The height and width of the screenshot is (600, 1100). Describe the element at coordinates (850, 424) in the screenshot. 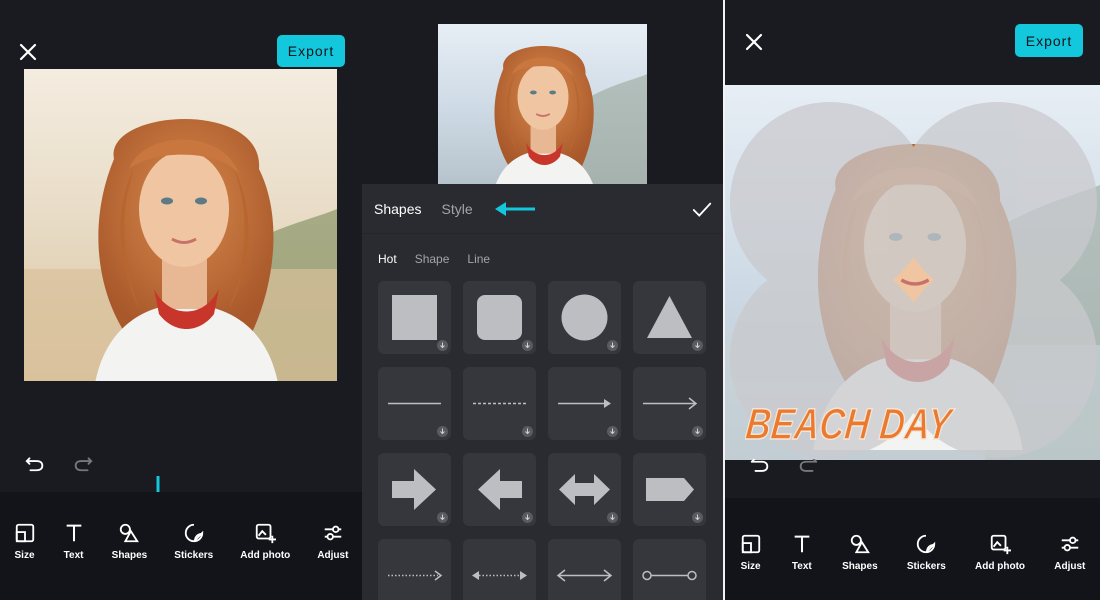

I see `beach-day-text: BEACH DAY` at that location.